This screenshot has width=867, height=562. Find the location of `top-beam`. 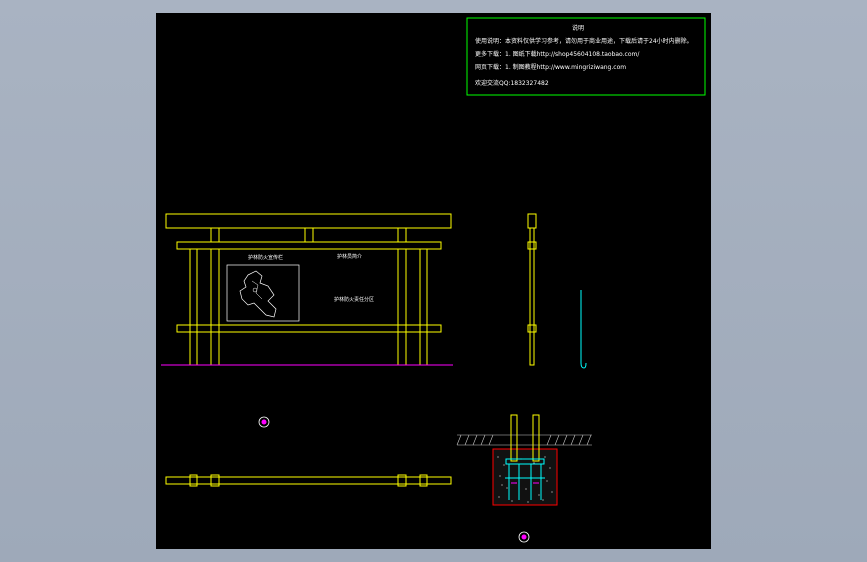

top-beam is located at coordinates (308, 221).